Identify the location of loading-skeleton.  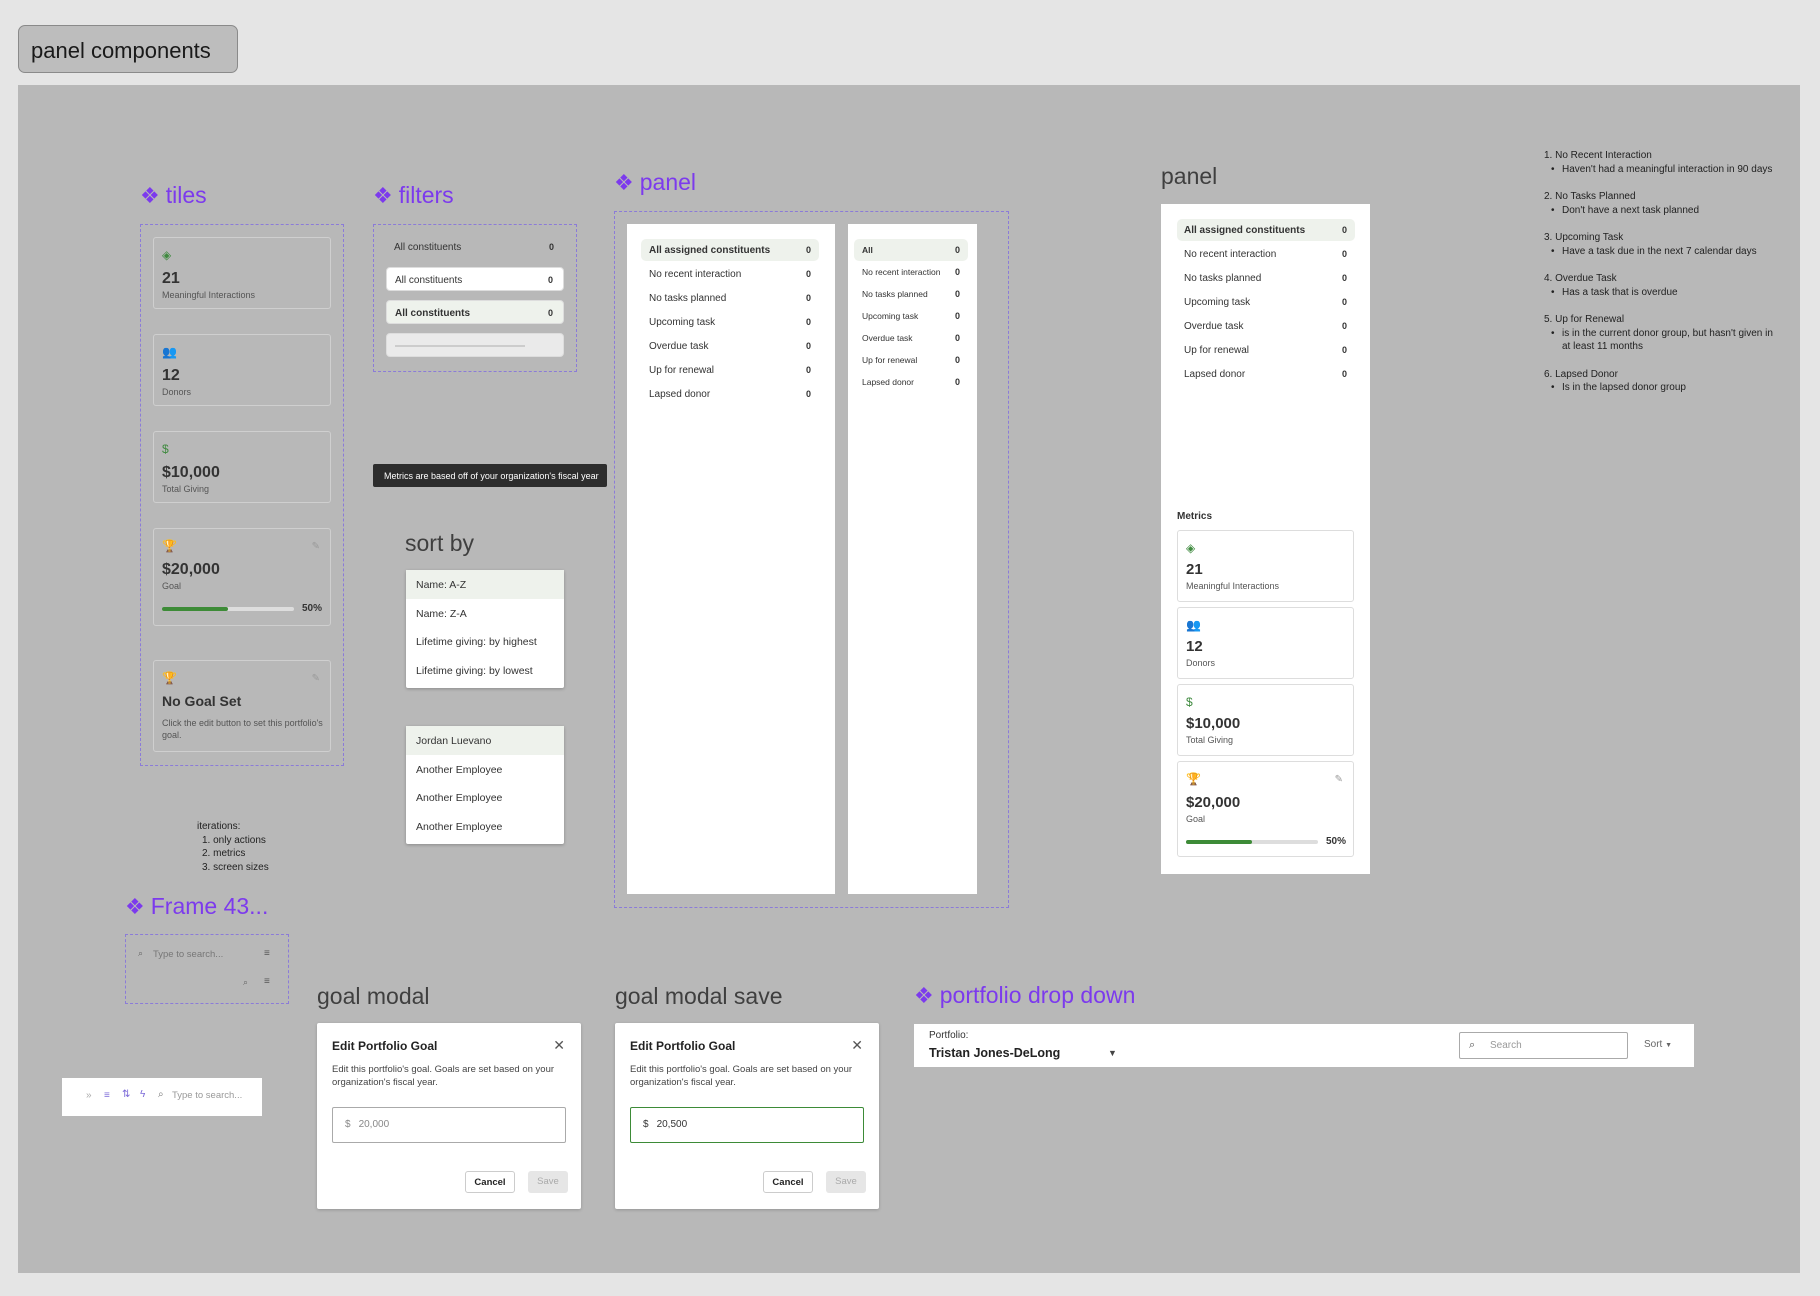
(460, 346).